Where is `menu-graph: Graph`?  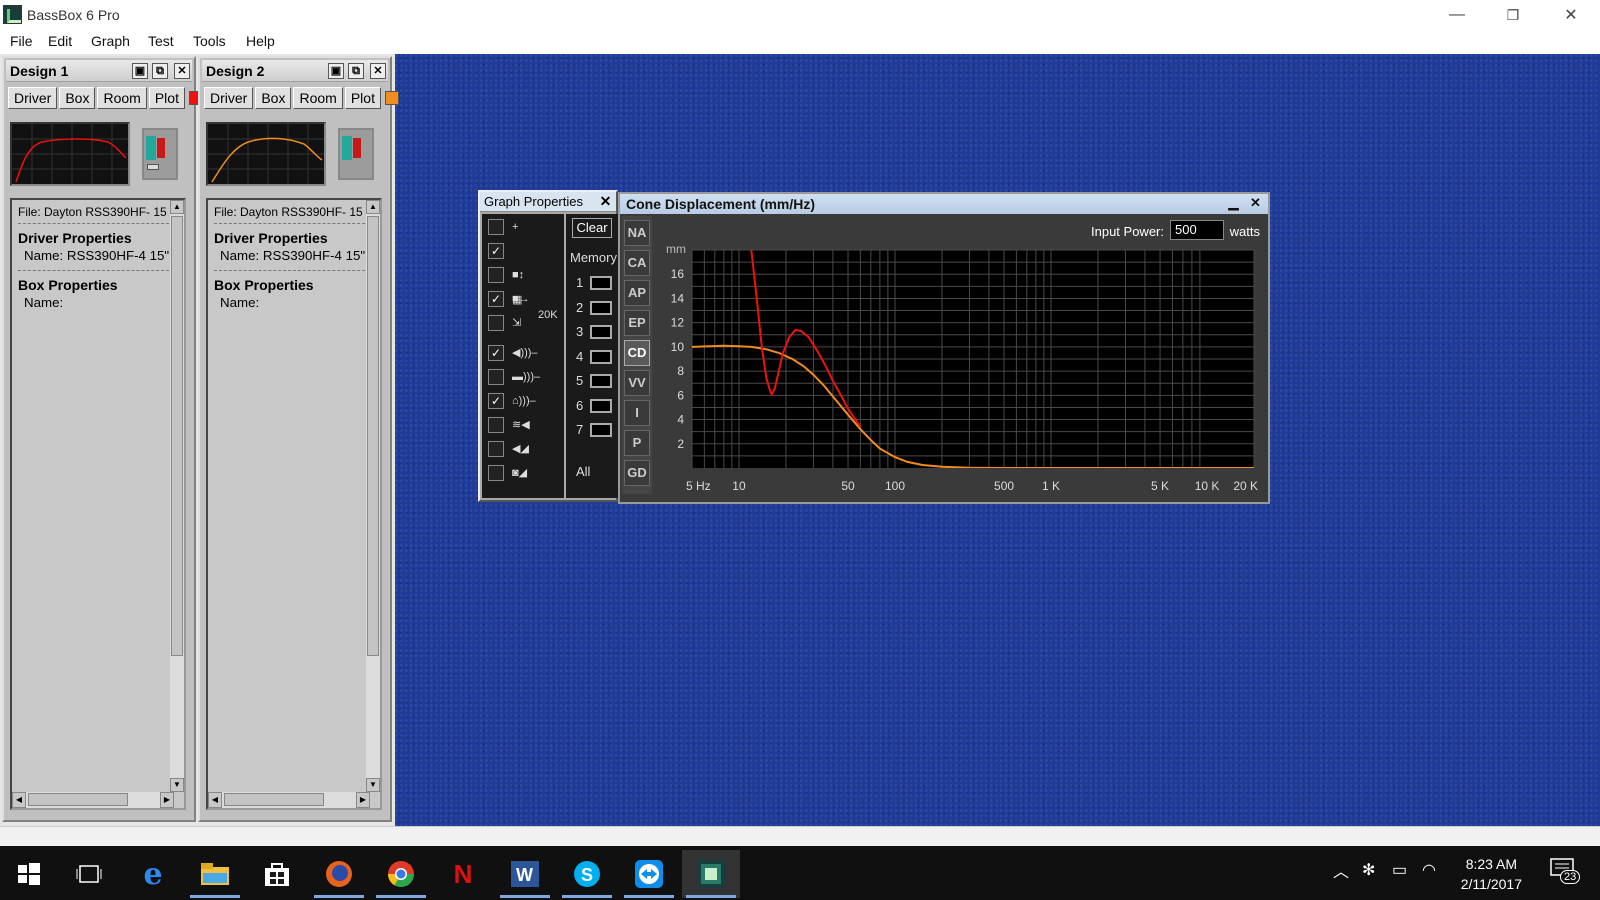 menu-graph: Graph is located at coordinates (110, 41).